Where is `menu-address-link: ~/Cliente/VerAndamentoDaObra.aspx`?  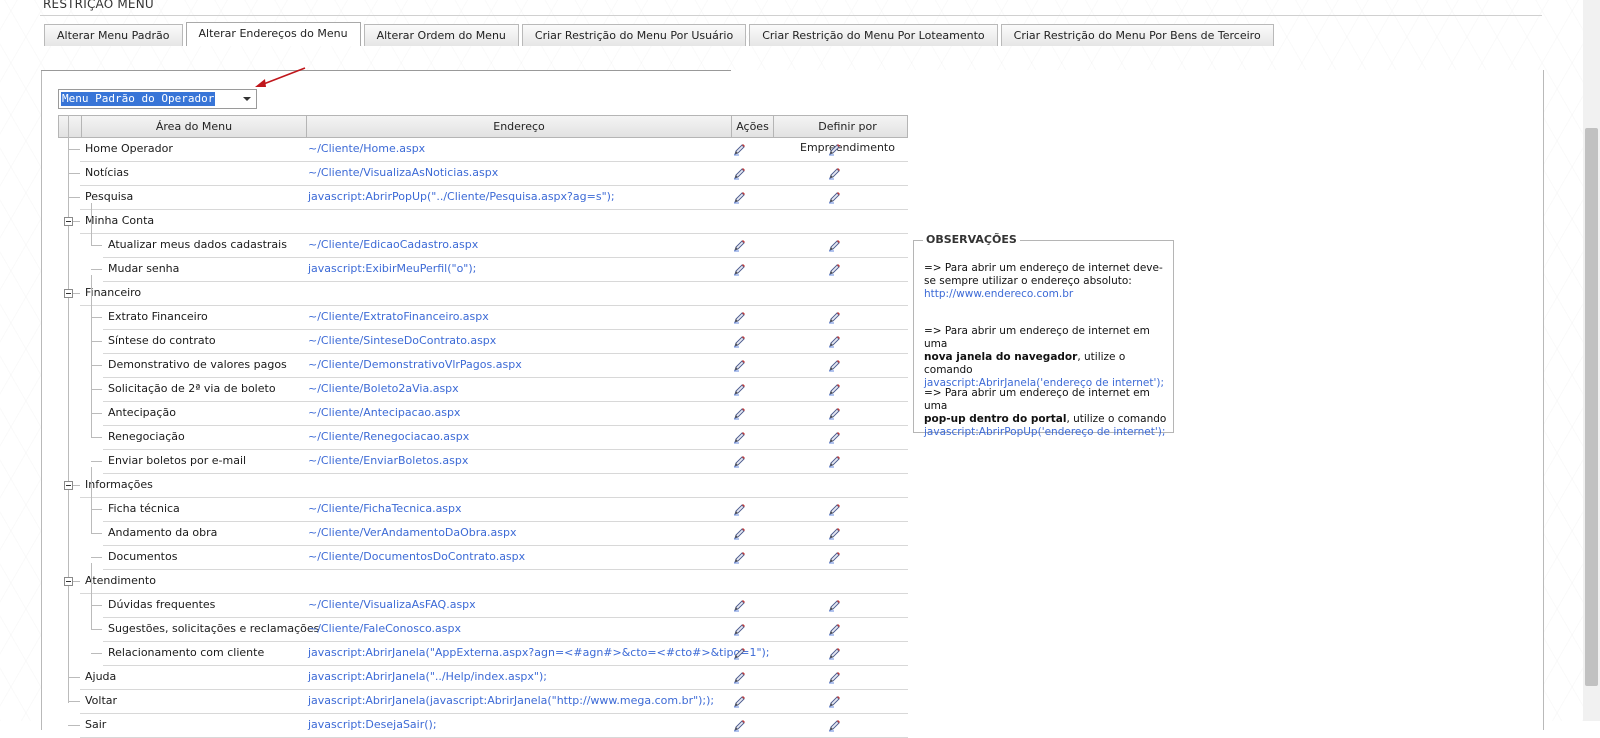
menu-address-link: ~/Cliente/VerAndamentoDaObra.aspx is located at coordinates (412, 534).